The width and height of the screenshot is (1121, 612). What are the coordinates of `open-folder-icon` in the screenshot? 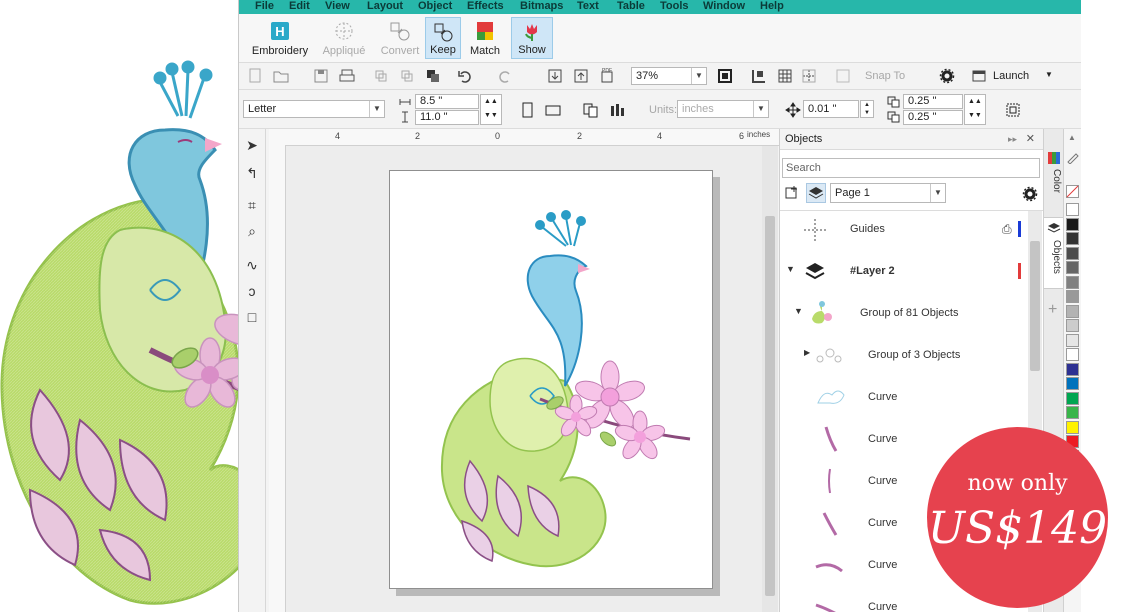 It's located at (281, 76).